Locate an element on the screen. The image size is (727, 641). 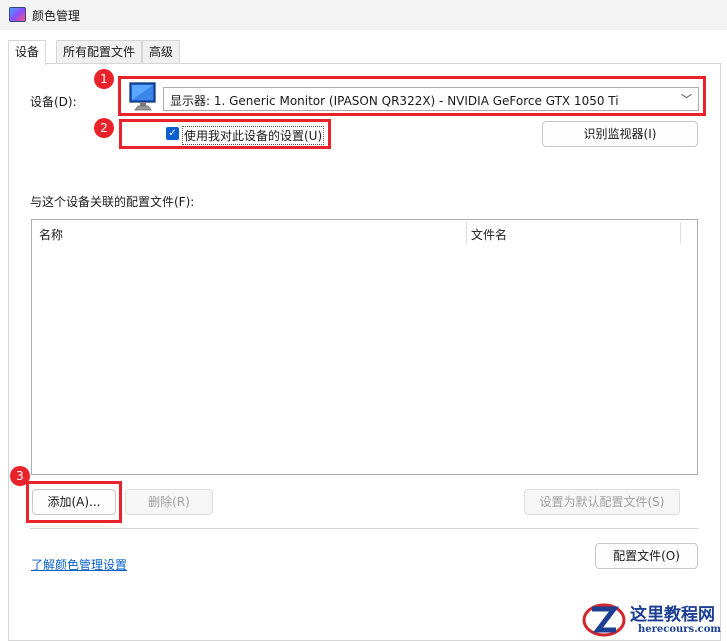
remove-profile-button: 删除(R) is located at coordinates (169, 502).